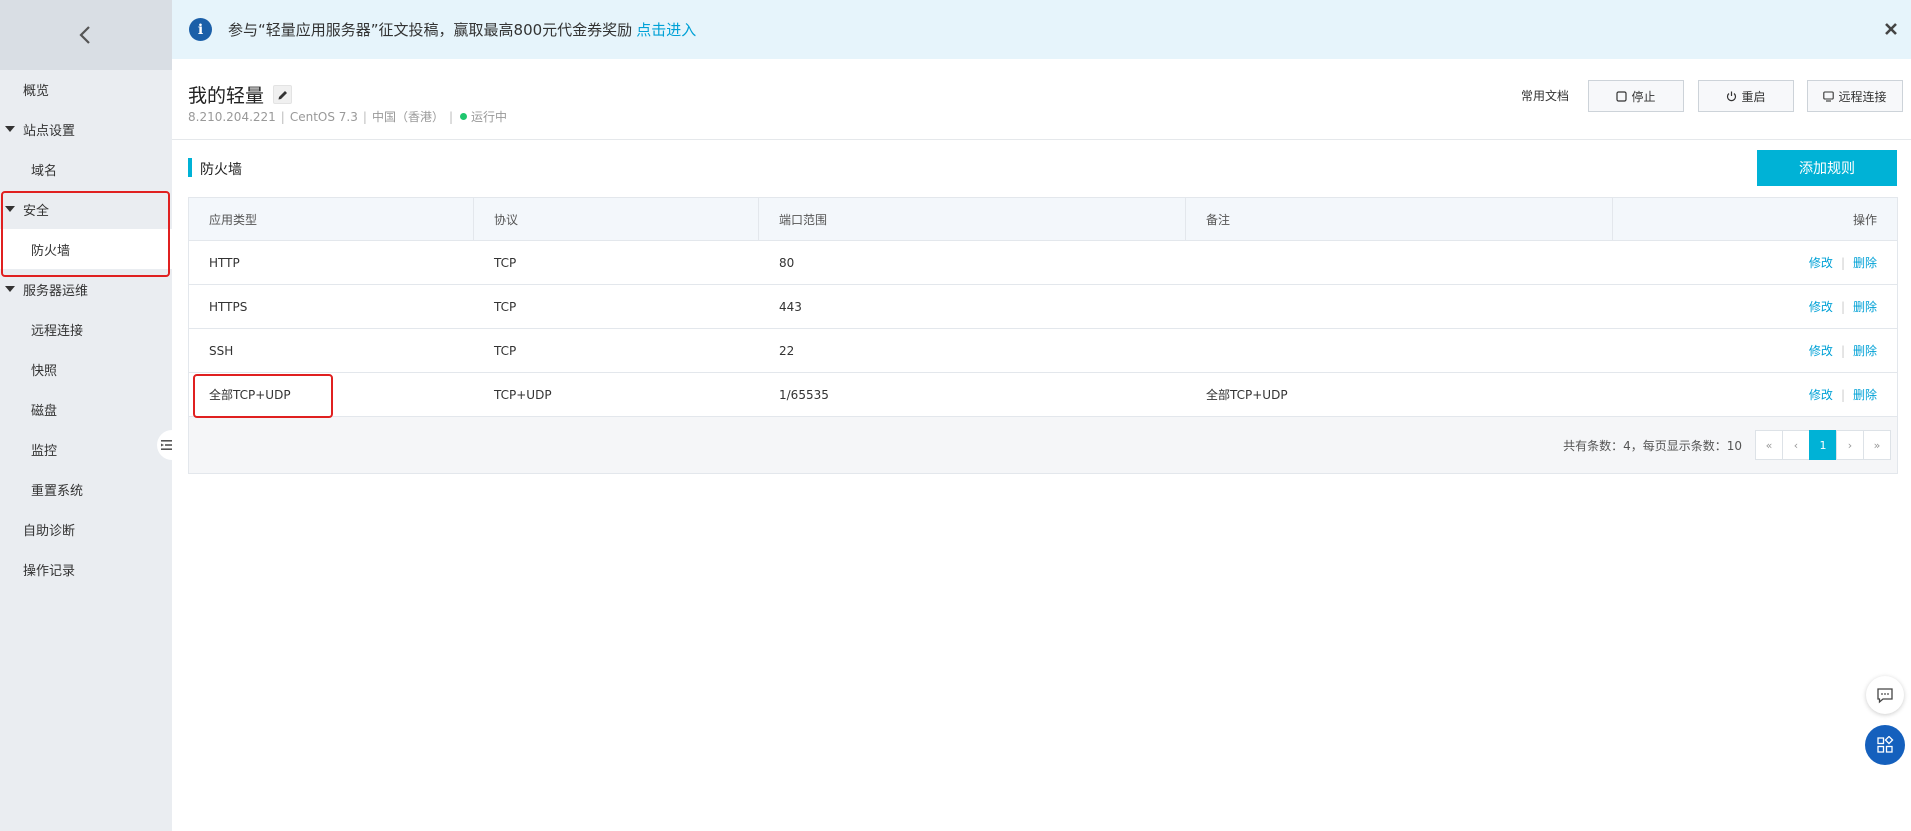  What do you see at coordinates (1043, 351) in the screenshot?
I see `table-row: SSH TCP 22 修改 | 删除` at bounding box center [1043, 351].